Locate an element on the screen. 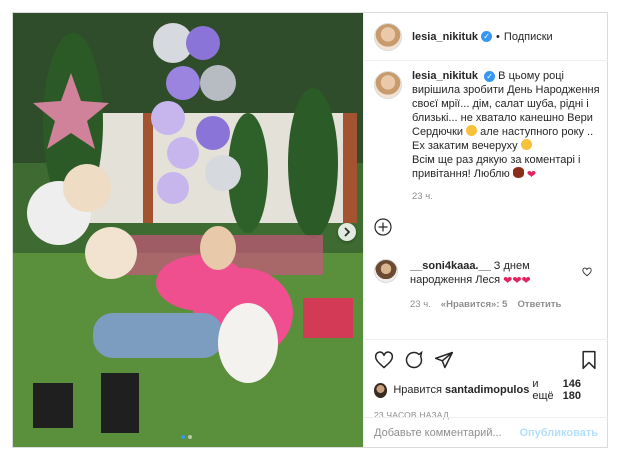 This screenshot has width=620, height=458. add-icon is located at coordinates (383, 227).